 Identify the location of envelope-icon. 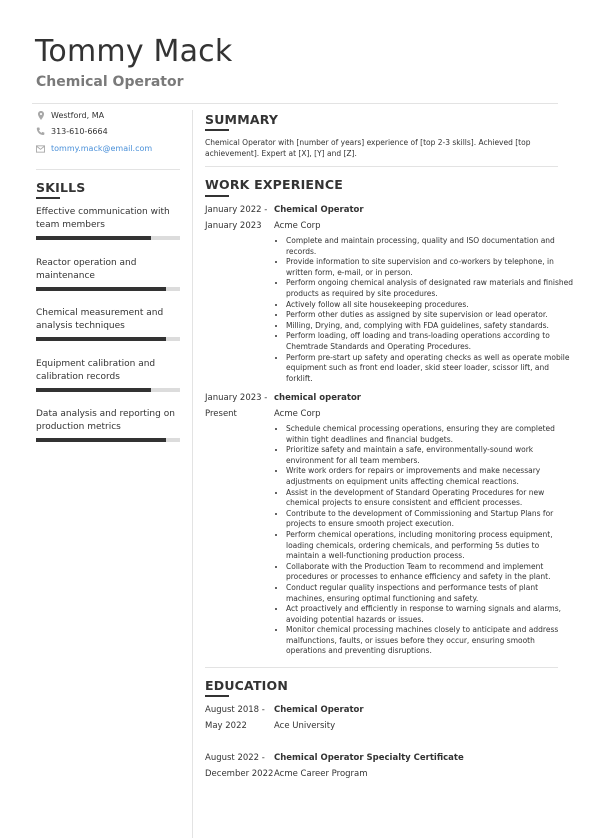
(40, 148).